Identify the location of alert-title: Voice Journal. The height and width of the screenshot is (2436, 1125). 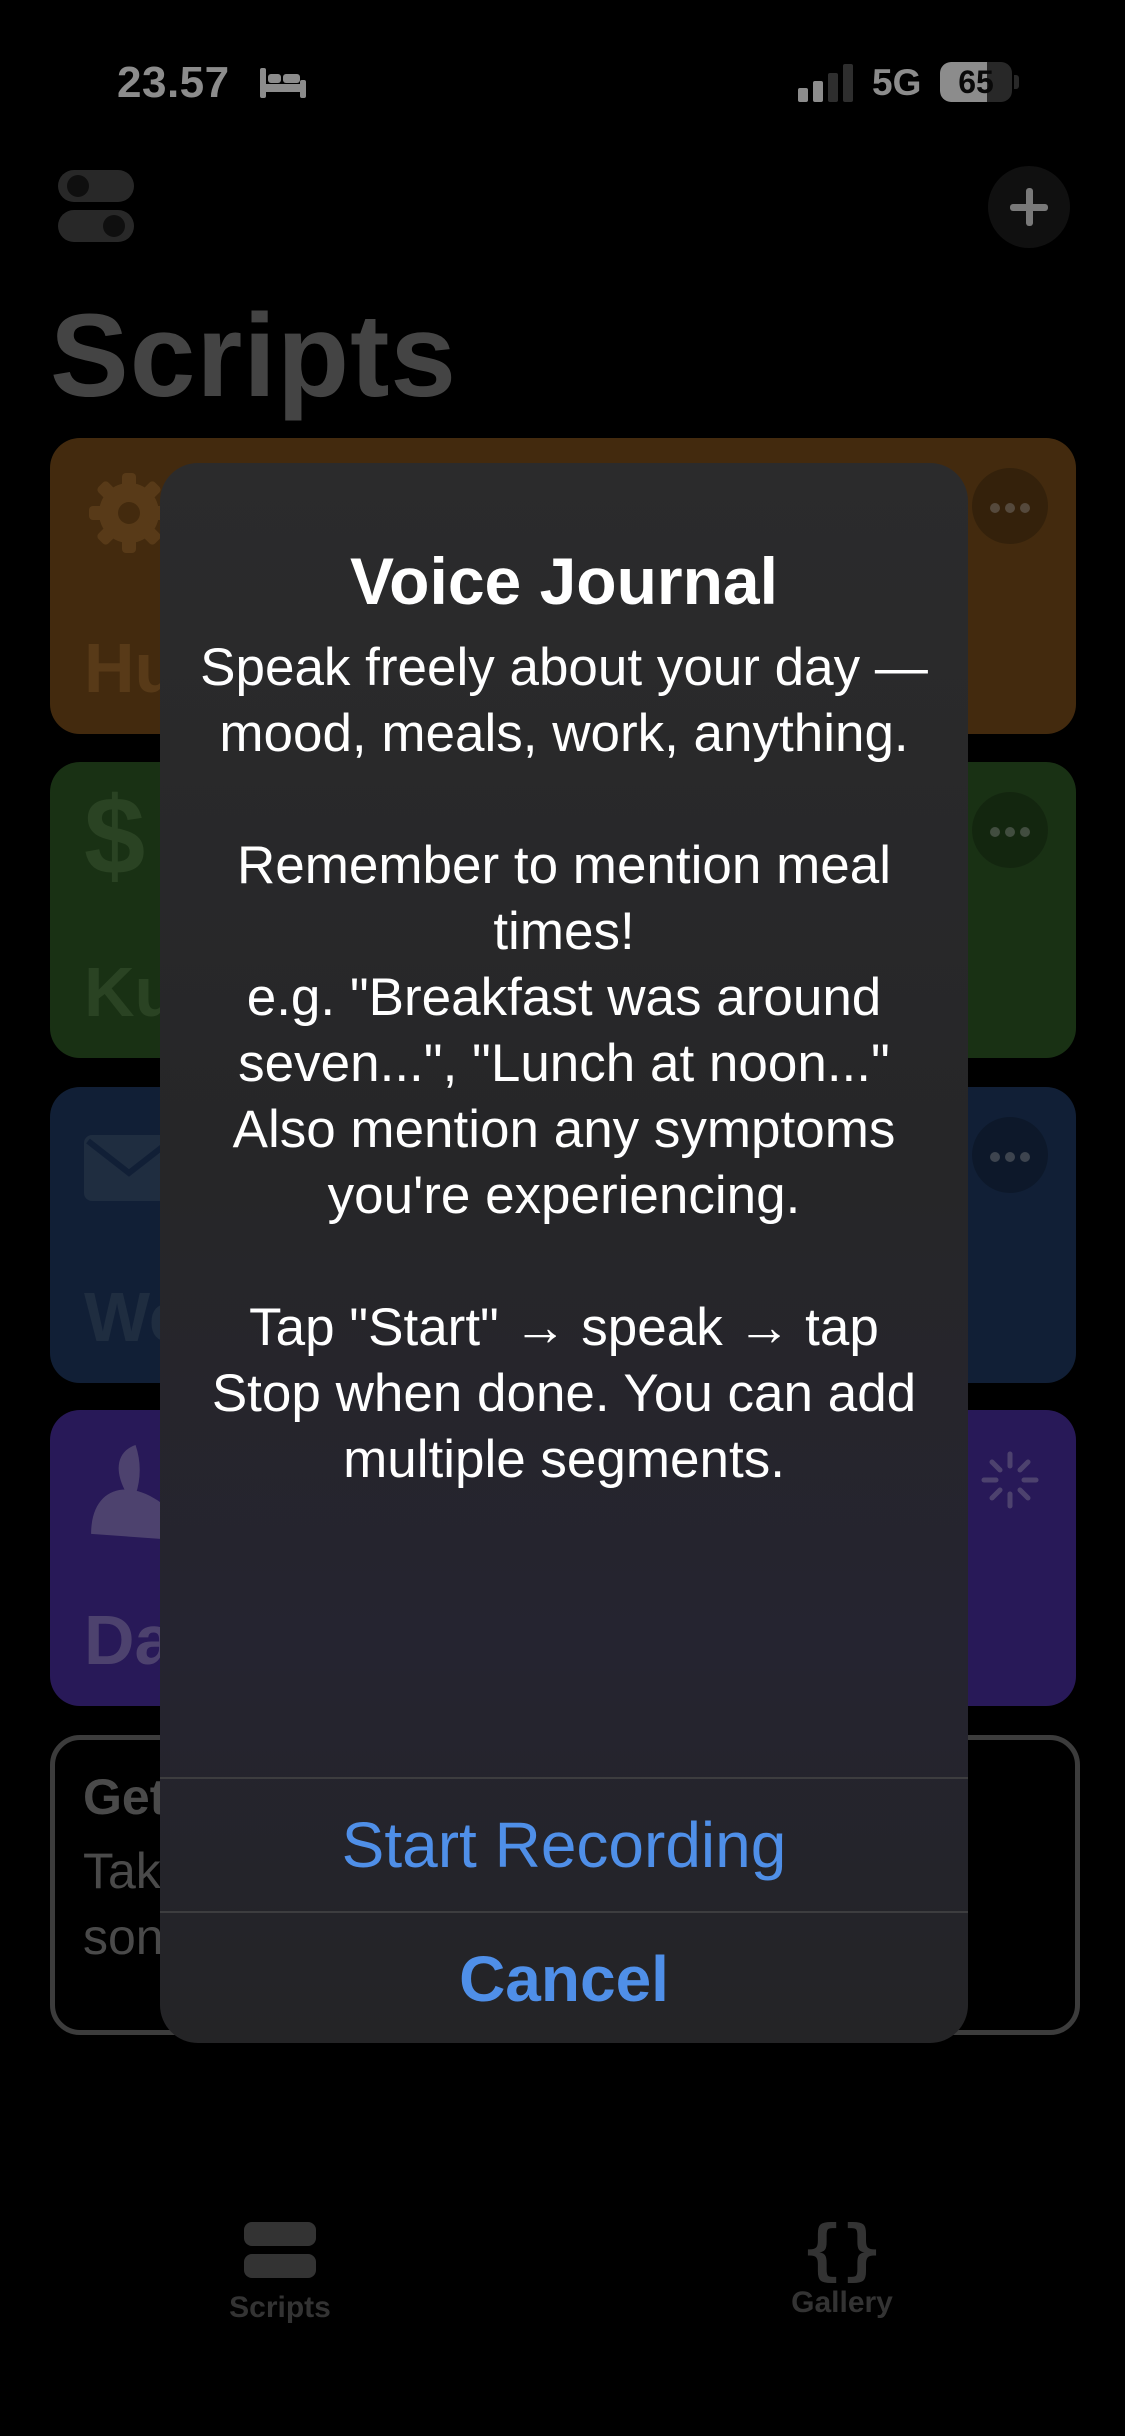
(564, 581).